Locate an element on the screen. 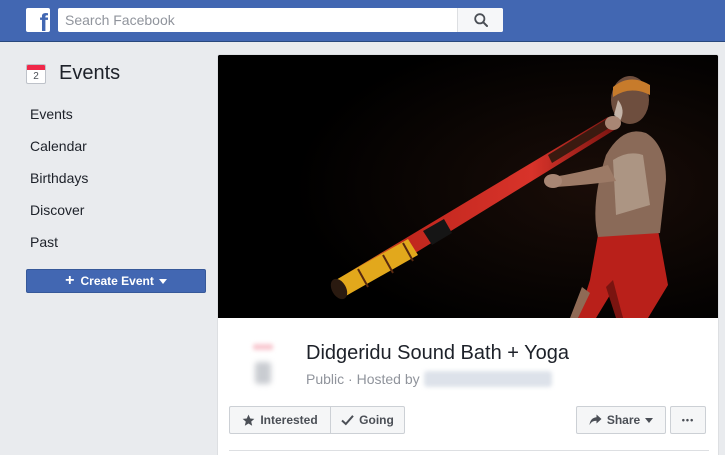 The width and height of the screenshot is (725, 455). sidebar-header: 2 Events is located at coordinates (73, 73).